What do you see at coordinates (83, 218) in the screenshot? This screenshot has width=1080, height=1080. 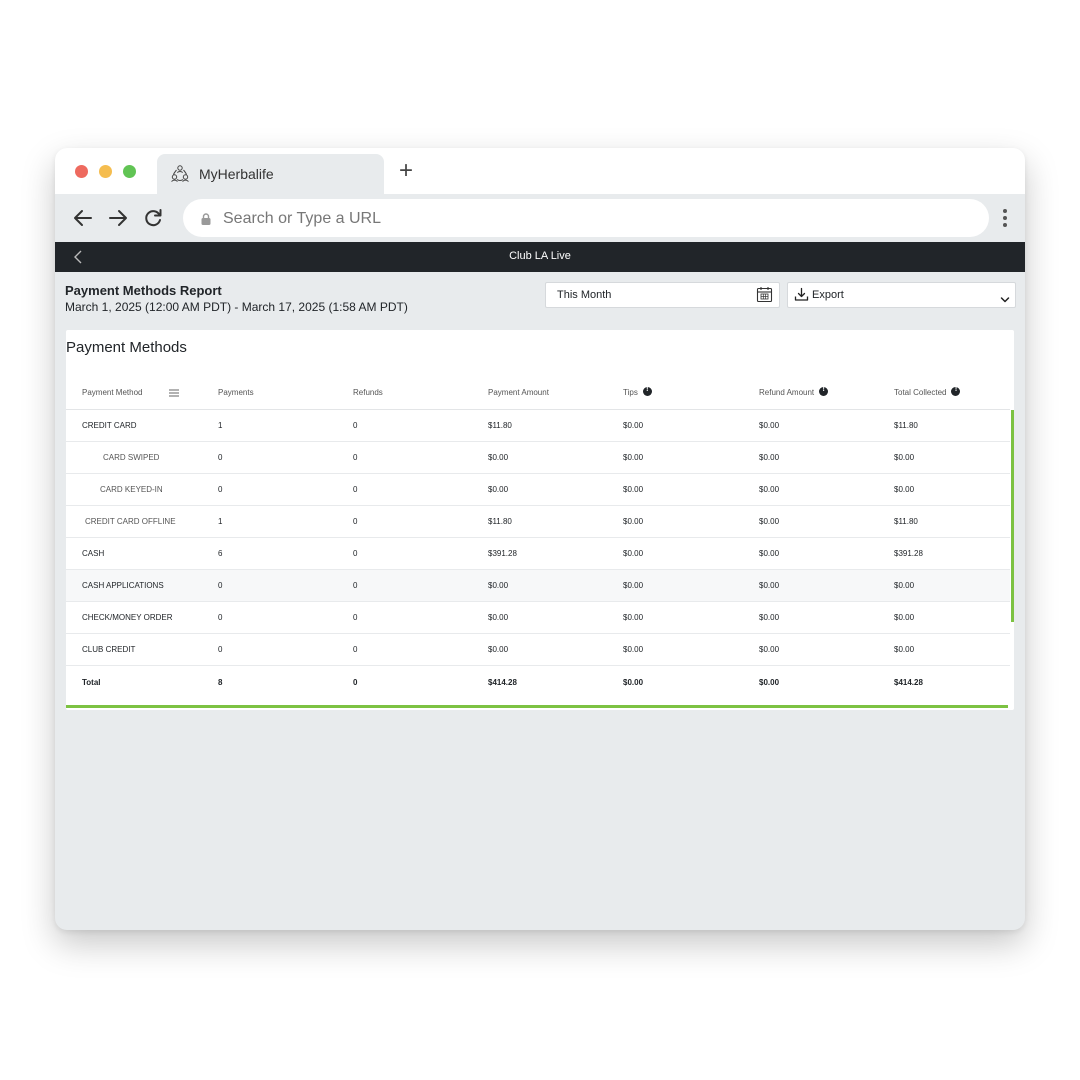 I see `back-arrow-icon` at bounding box center [83, 218].